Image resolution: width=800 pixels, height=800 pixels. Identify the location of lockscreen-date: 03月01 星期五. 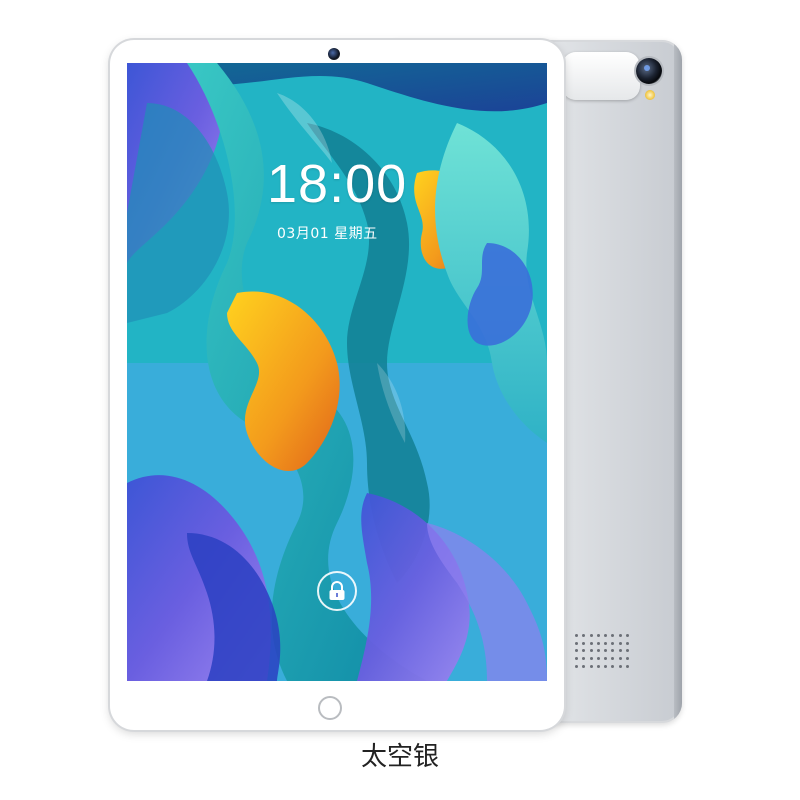
(327, 234).